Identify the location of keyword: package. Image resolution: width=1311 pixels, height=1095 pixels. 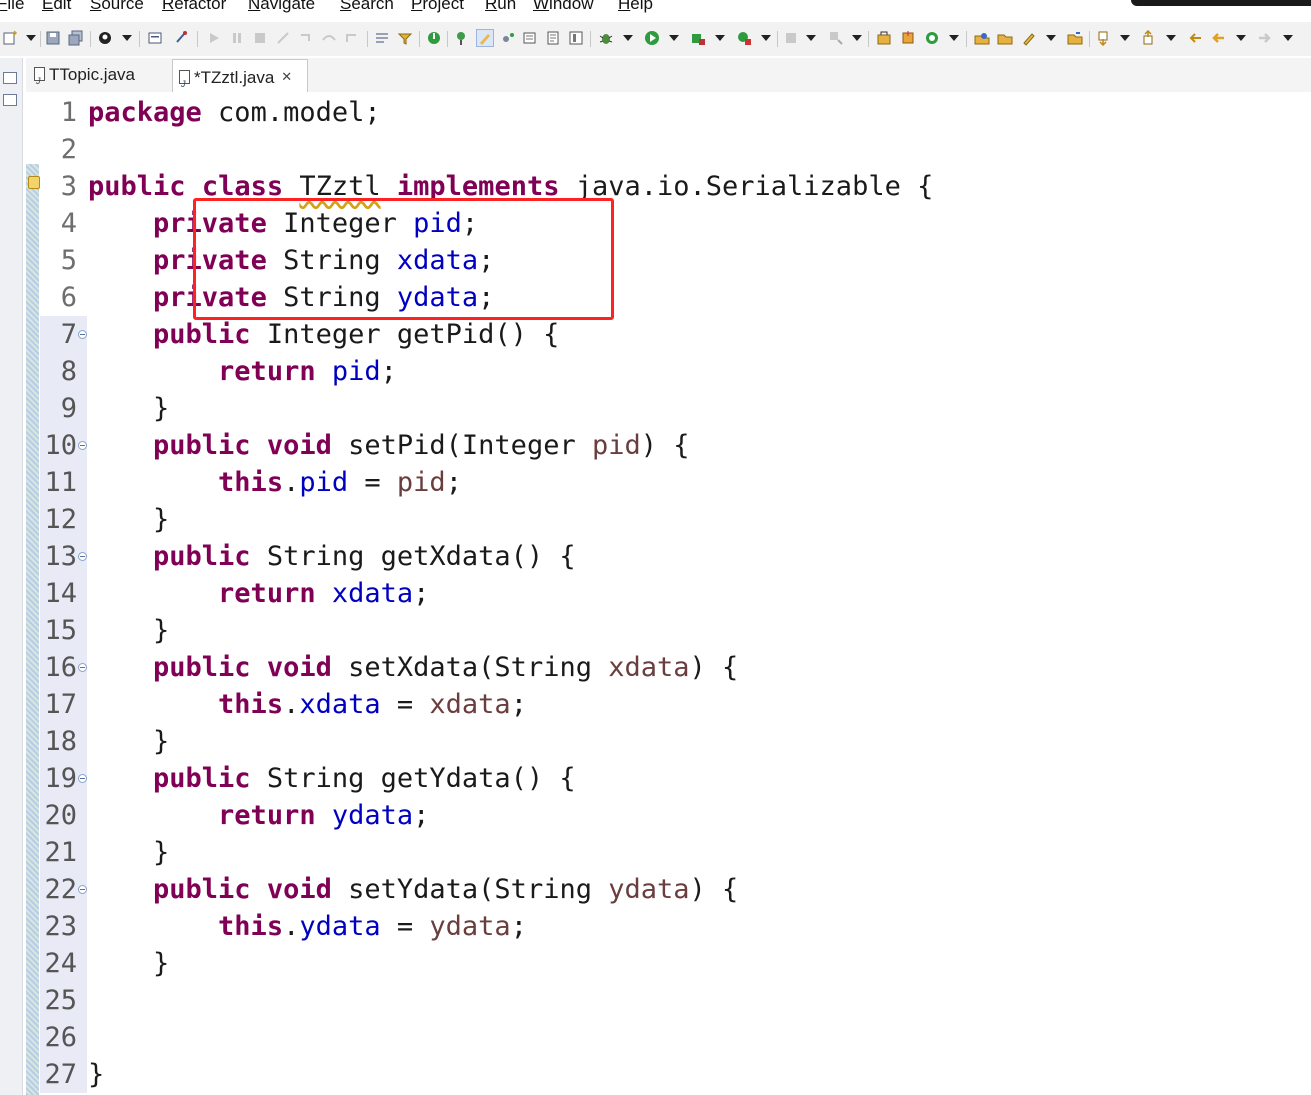
(145, 112).